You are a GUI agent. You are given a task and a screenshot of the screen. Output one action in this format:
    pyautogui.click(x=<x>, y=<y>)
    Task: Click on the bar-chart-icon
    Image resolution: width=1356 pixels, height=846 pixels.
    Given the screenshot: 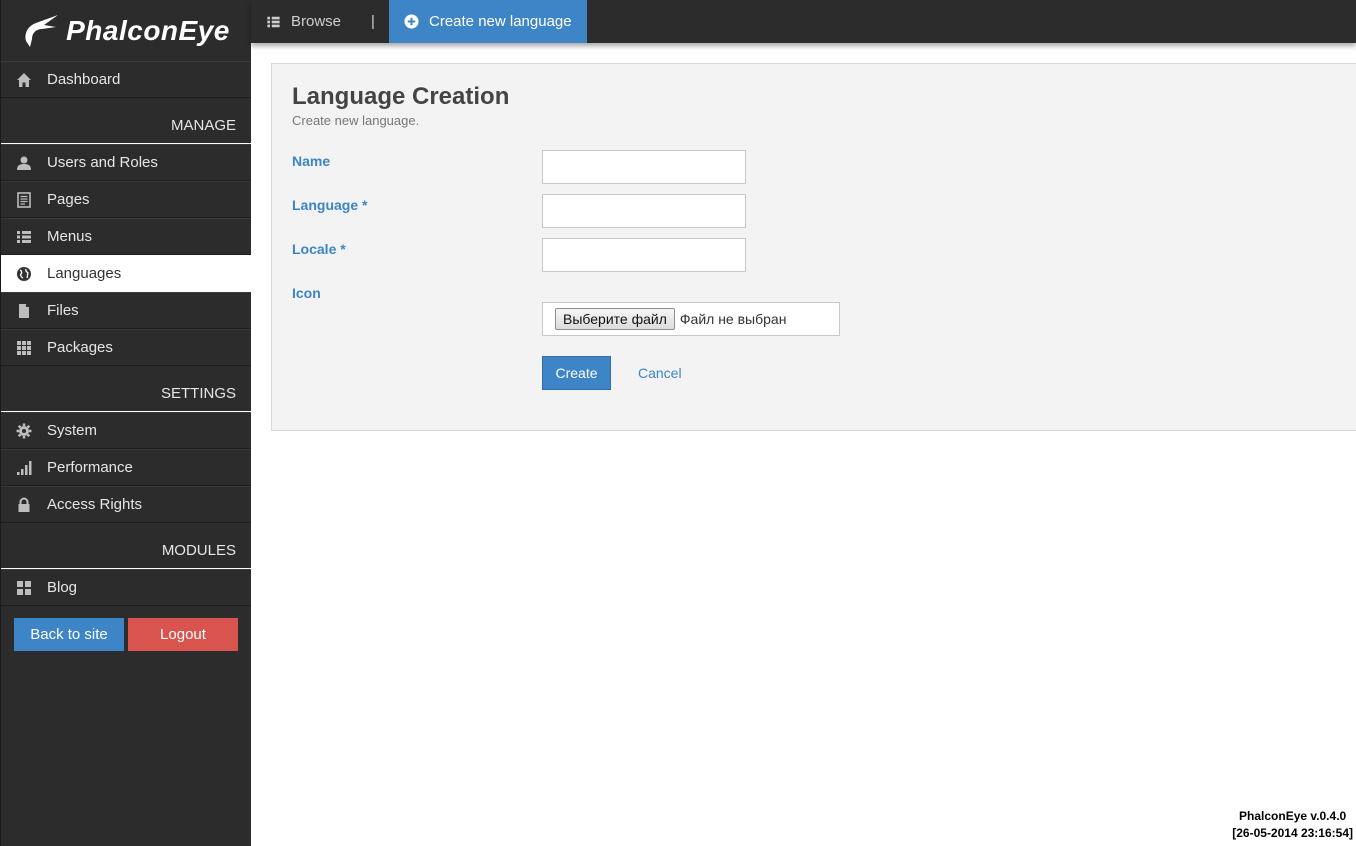 What is the action you would take?
    pyautogui.click(x=24, y=468)
    